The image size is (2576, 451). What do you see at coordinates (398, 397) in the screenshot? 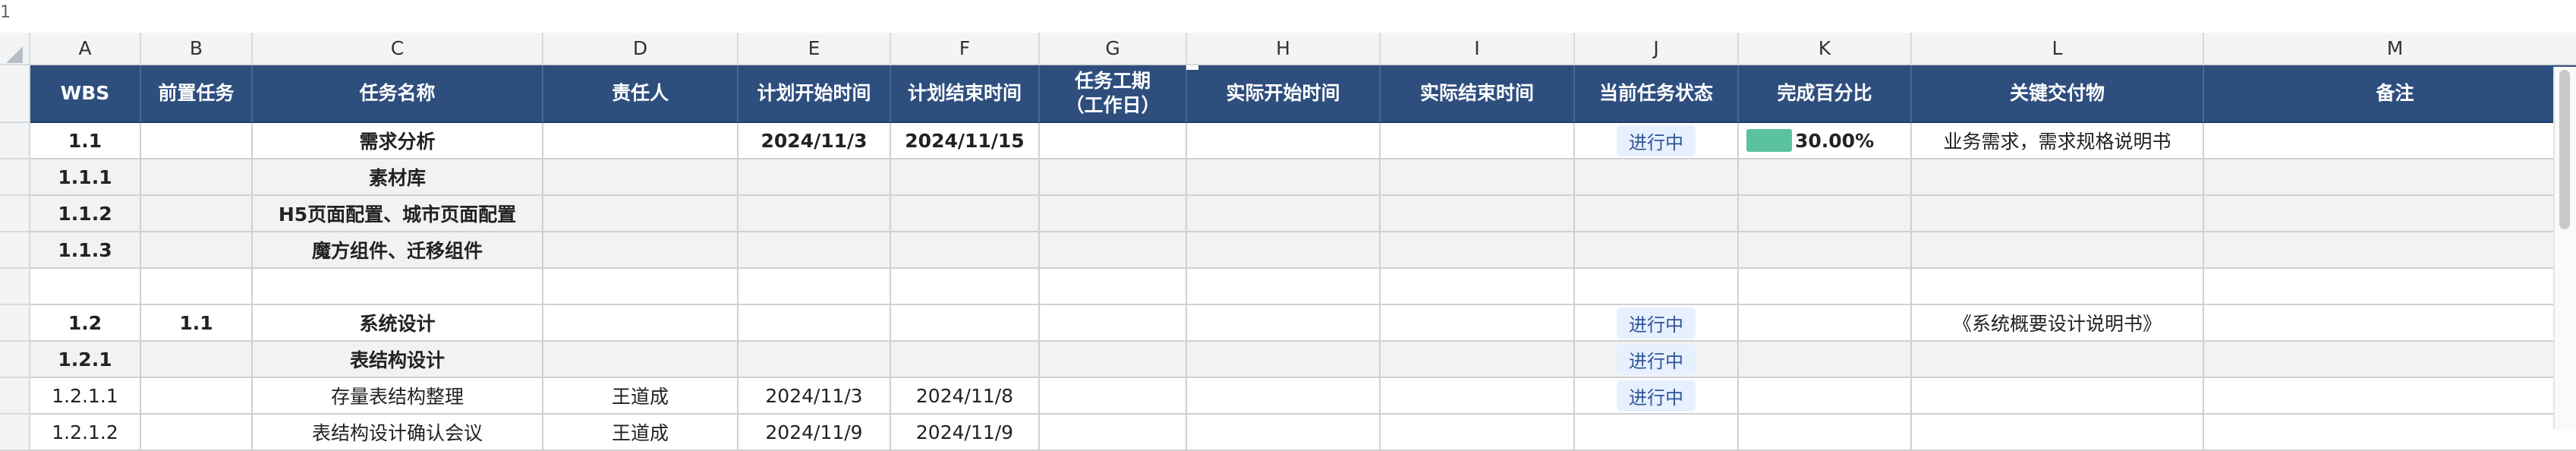
I see `cell-c-8: 存量表结构整理` at bounding box center [398, 397].